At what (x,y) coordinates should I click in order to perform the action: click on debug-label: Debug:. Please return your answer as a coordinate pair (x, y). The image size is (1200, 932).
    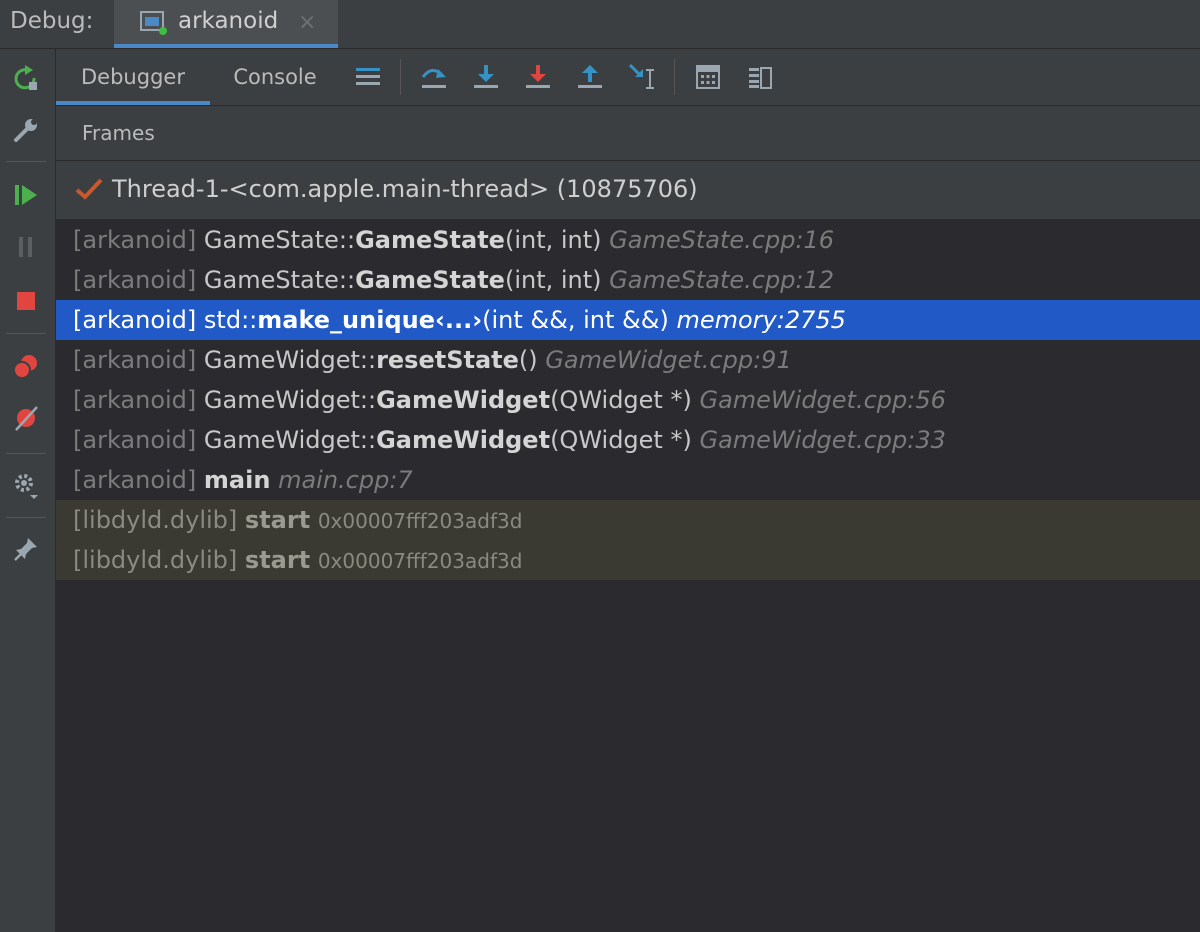
    Looking at the image, I should click on (52, 21).